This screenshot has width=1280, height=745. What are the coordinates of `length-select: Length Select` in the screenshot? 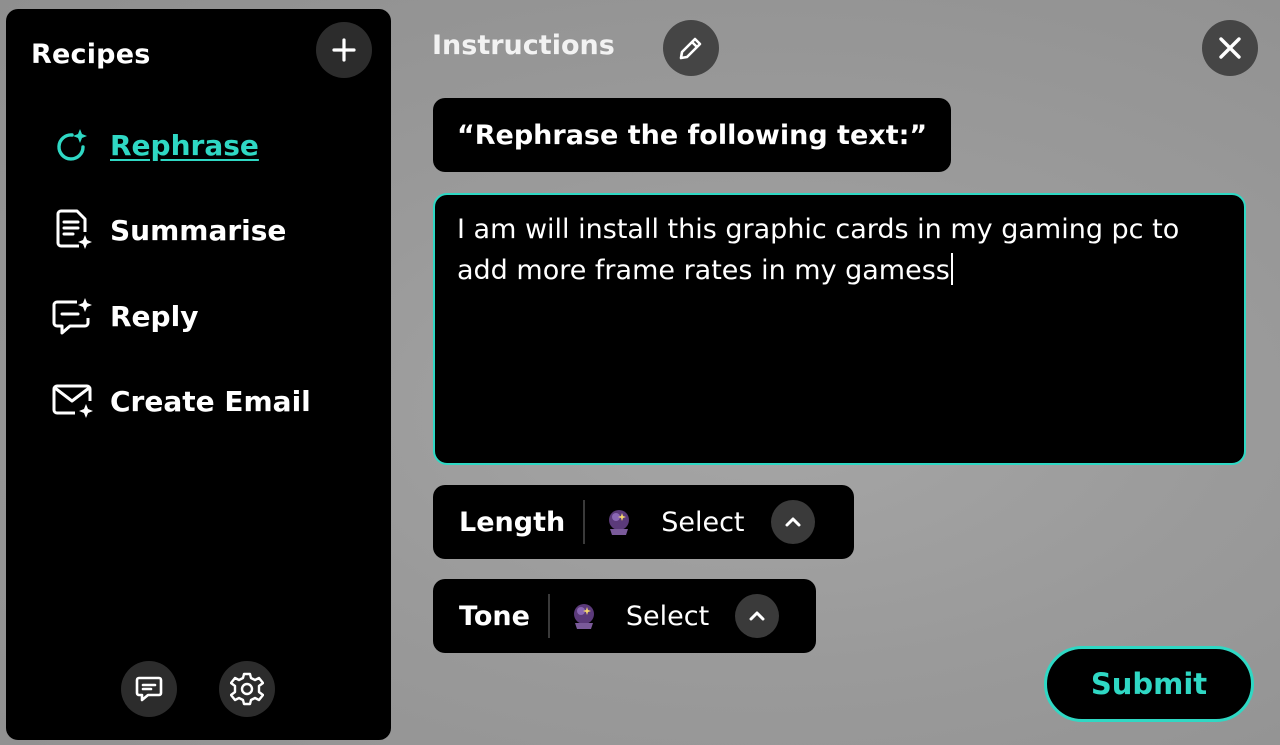 It's located at (643, 522).